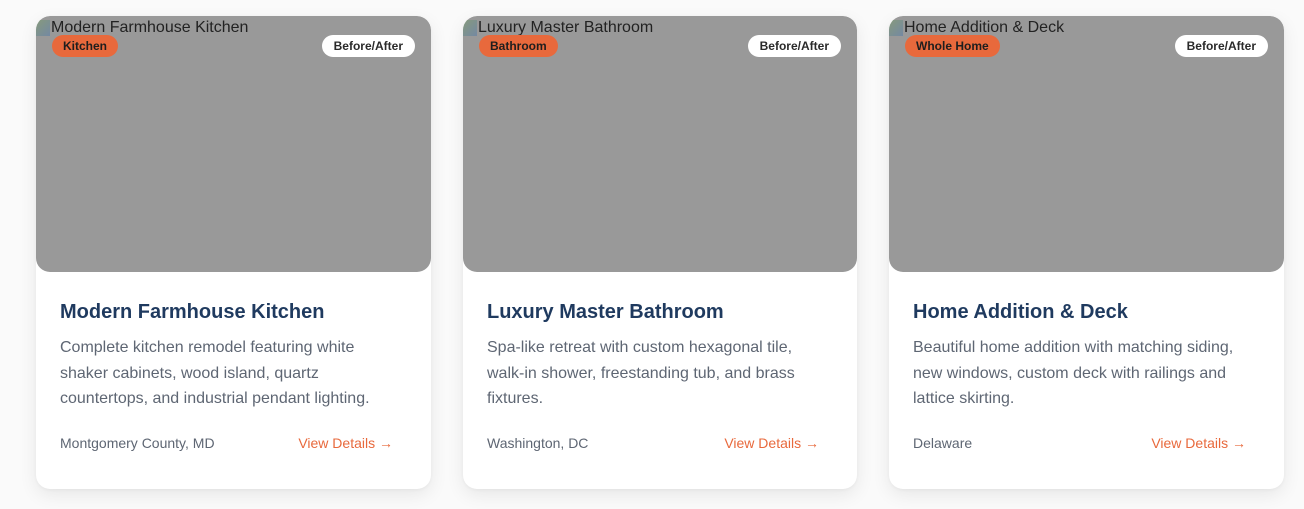 Image resolution: width=1304 pixels, height=509 pixels. I want to click on category-badge: Whole Home, so click(952, 46).